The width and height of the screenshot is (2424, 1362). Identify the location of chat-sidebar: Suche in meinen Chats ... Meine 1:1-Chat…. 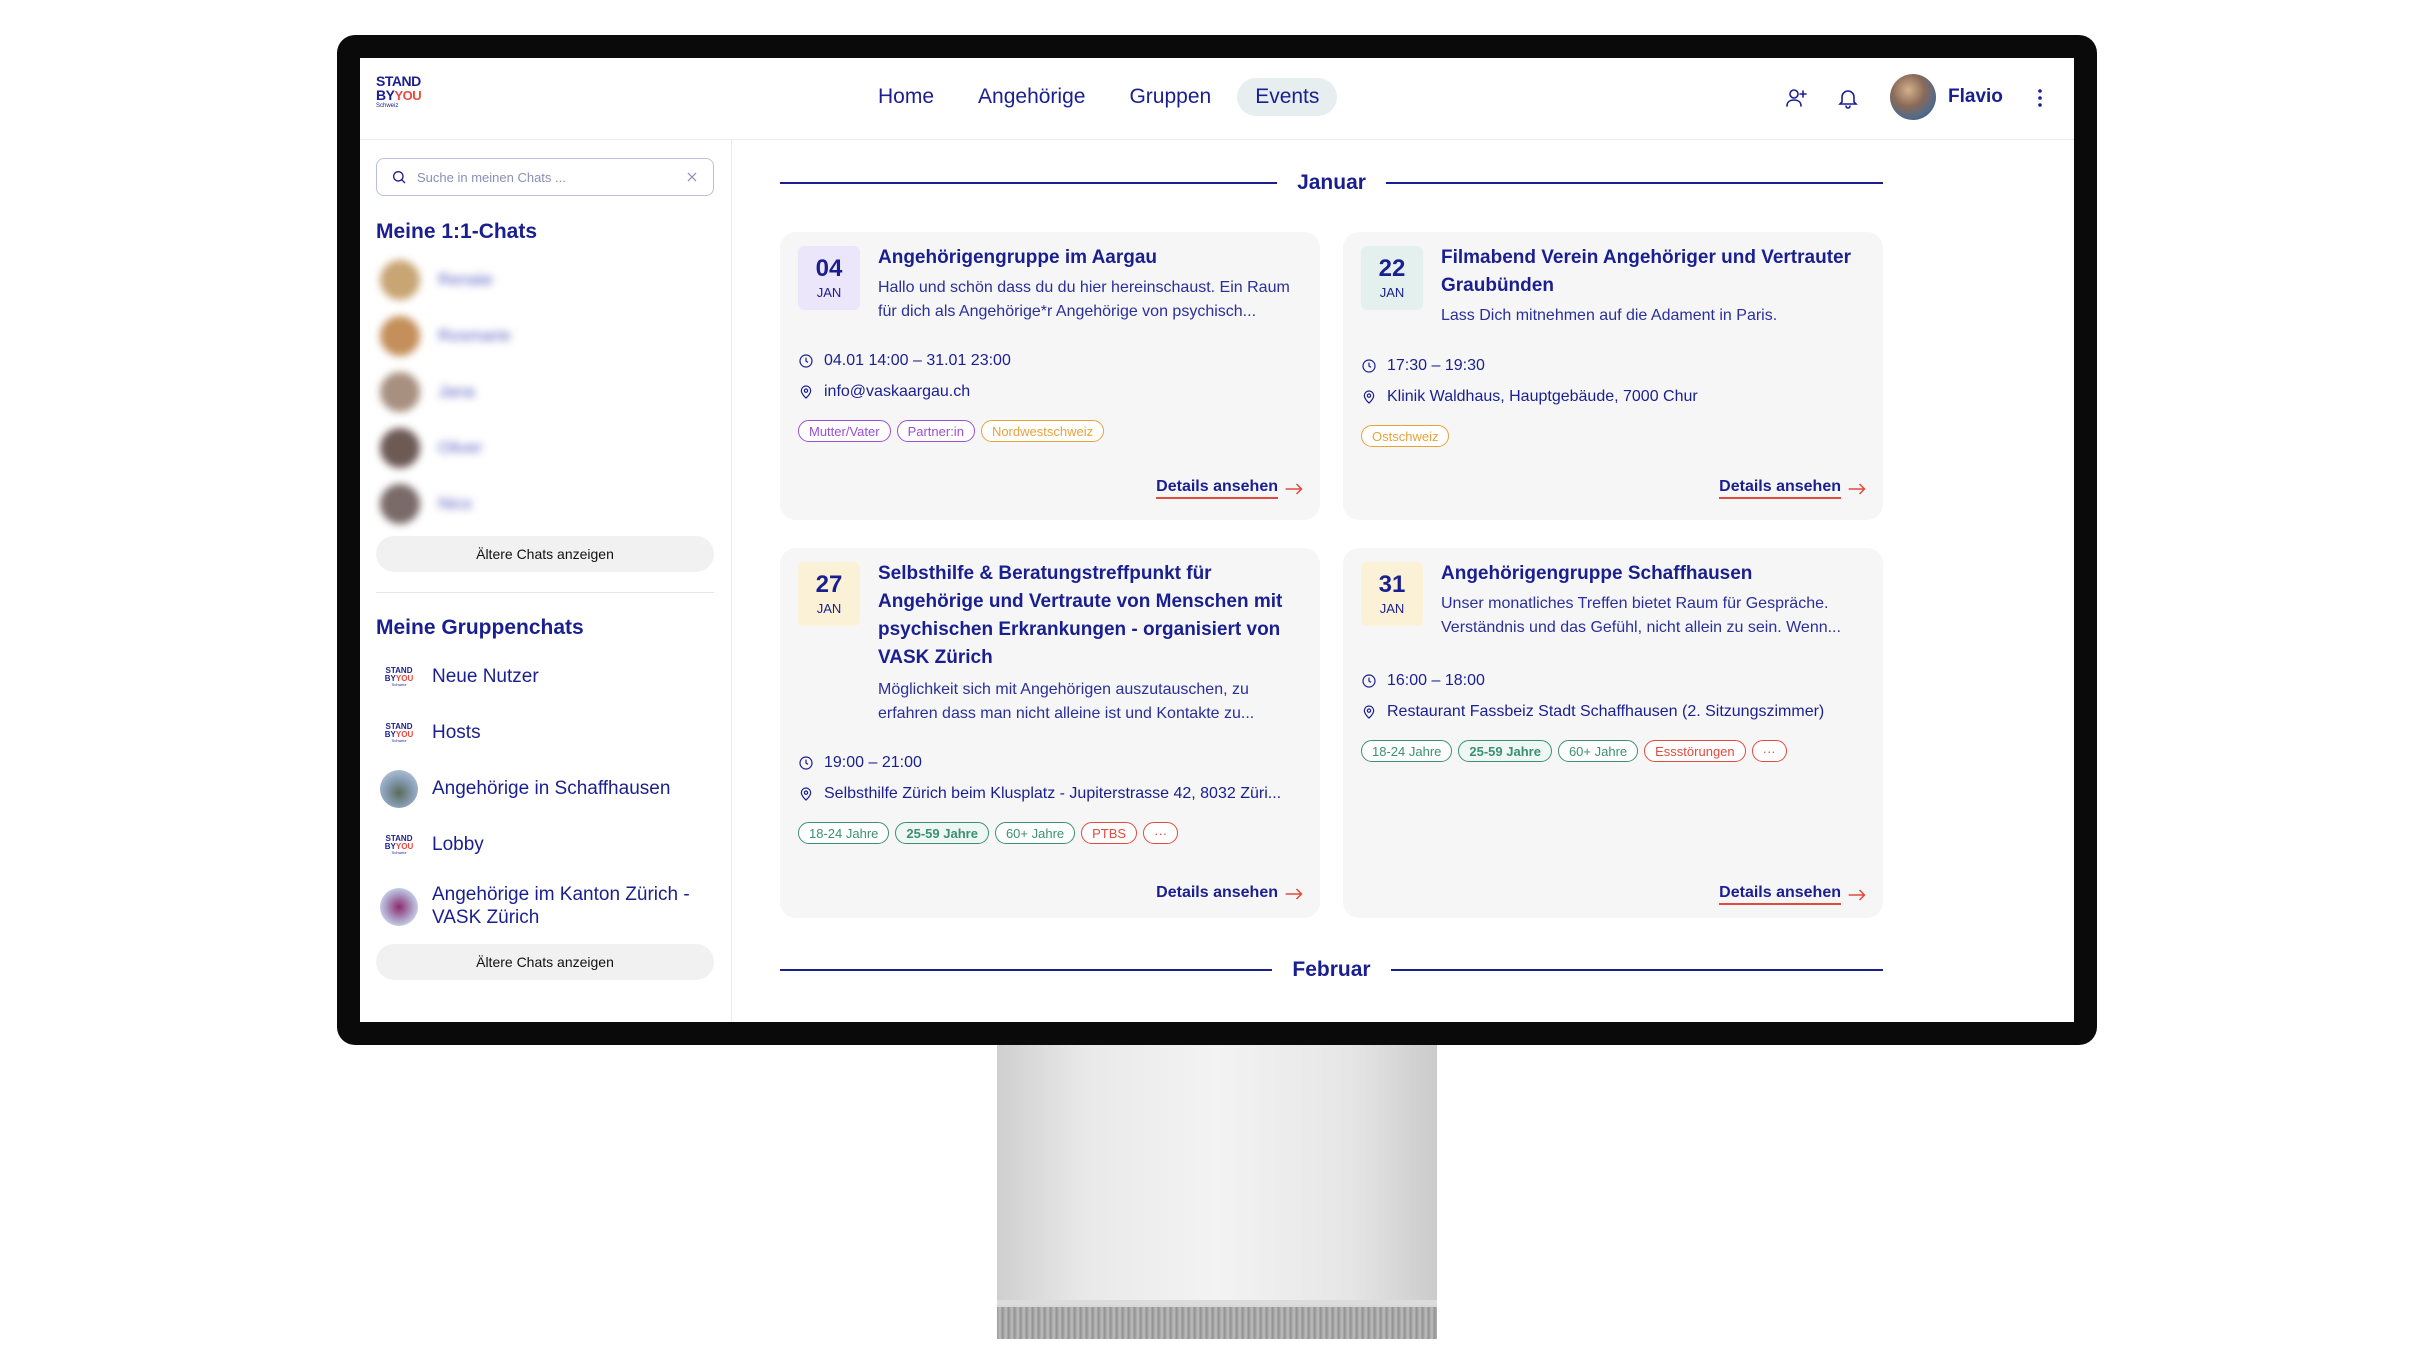
(546, 581).